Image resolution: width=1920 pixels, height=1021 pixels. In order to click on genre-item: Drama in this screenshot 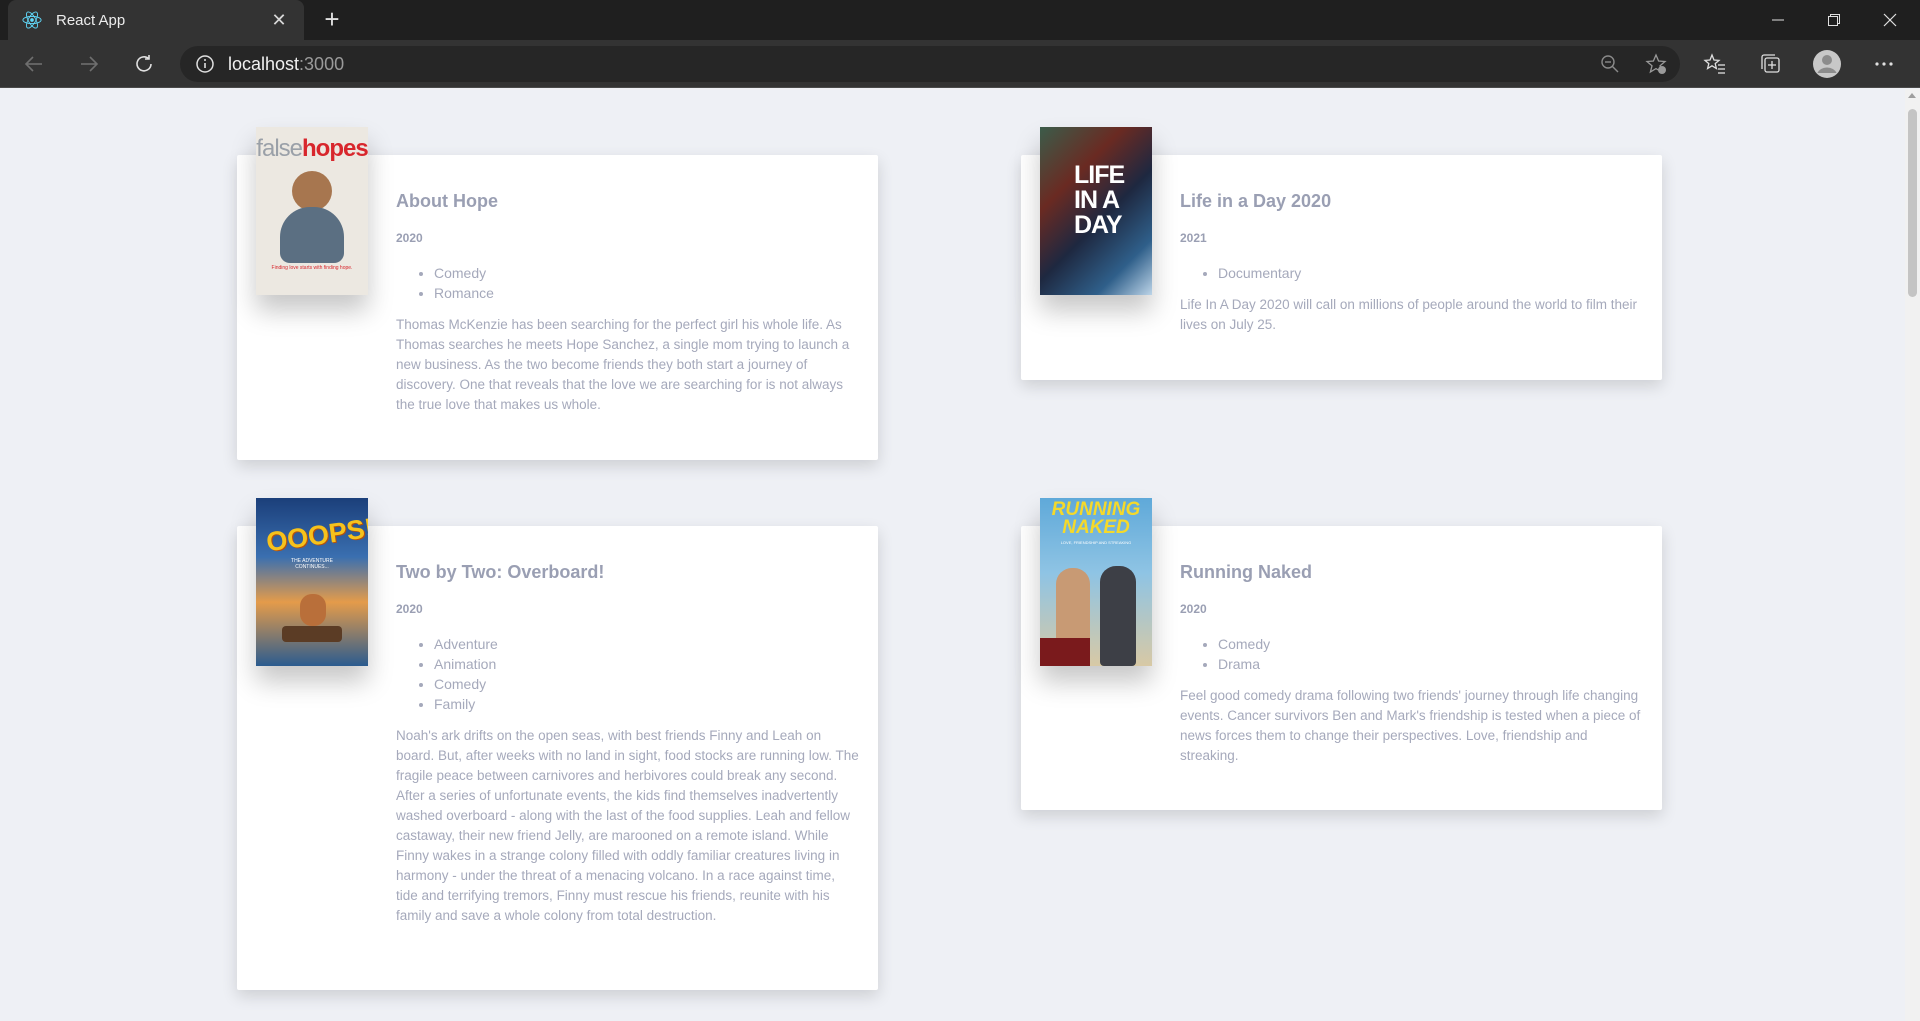, I will do `click(1431, 664)`.